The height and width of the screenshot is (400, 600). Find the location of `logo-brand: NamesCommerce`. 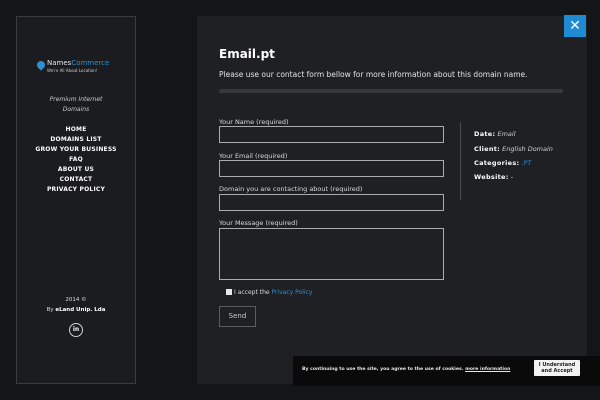

logo-brand: NamesCommerce is located at coordinates (78, 63).